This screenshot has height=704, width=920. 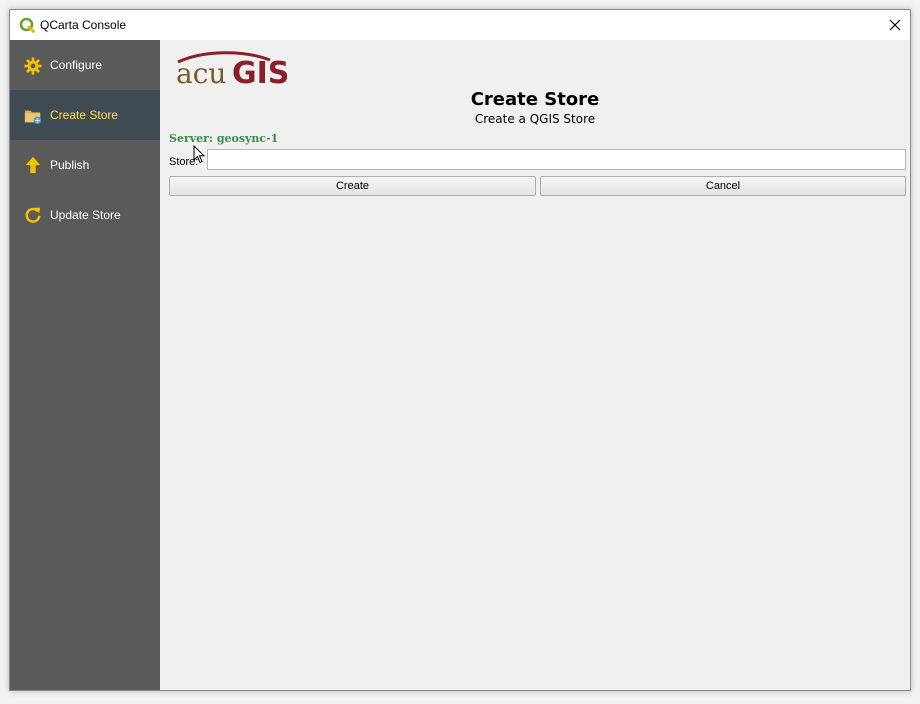 What do you see at coordinates (224, 138) in the screenshot?
I see `server-label: Server: geosync-1` at bounding box center [224, 138].